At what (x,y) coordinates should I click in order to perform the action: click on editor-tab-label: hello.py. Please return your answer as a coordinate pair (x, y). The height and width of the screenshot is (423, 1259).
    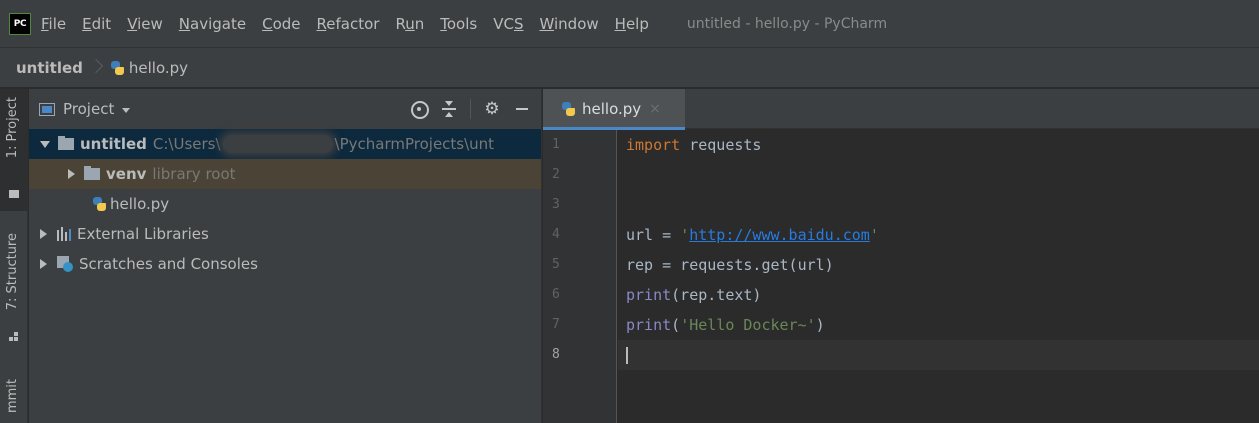
    Looking at the image, I should click on (612, 109).